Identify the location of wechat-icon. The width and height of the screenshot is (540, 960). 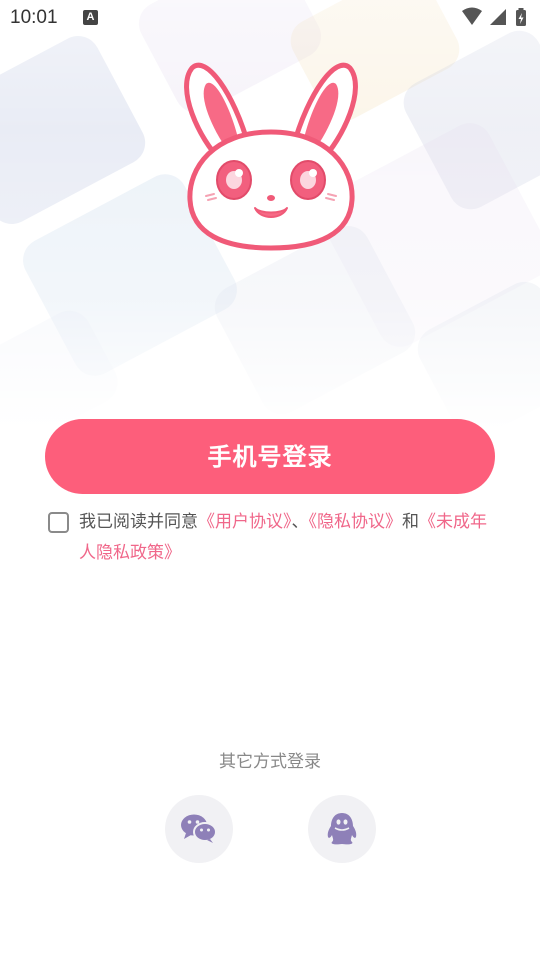
(199, 828).